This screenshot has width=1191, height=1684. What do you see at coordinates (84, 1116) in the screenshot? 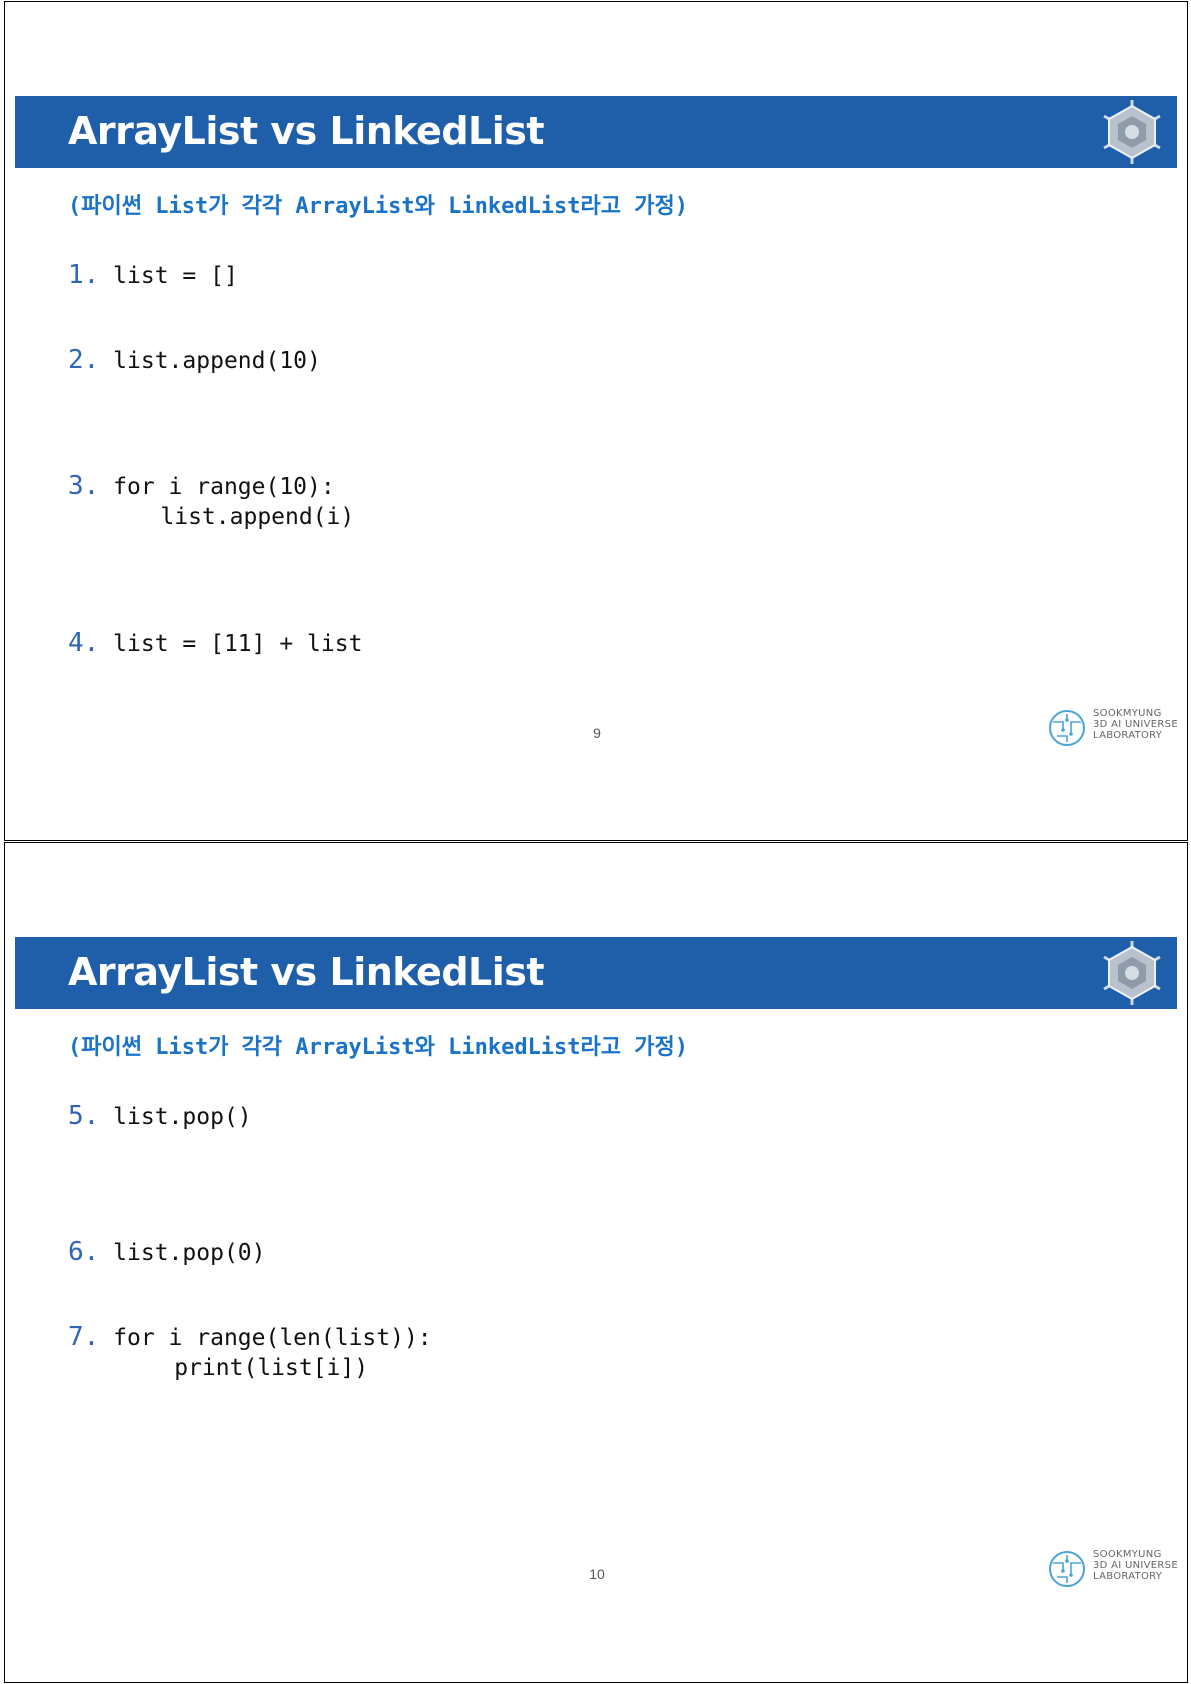
I see `item-number: 5.` at bounding box center [84, 1116].